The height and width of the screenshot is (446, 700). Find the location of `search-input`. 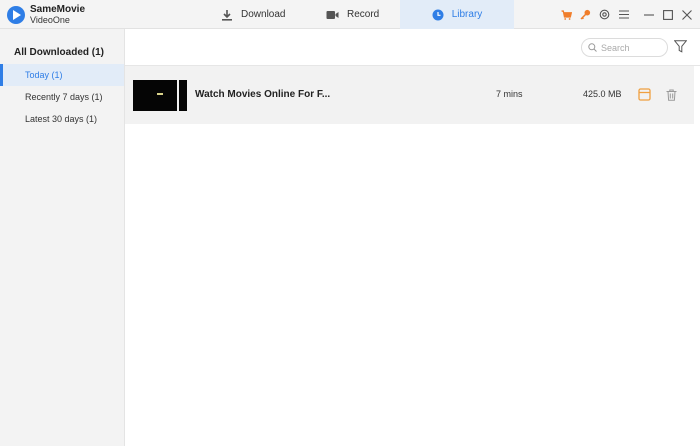

search-input is located at coordinates (631, 47).